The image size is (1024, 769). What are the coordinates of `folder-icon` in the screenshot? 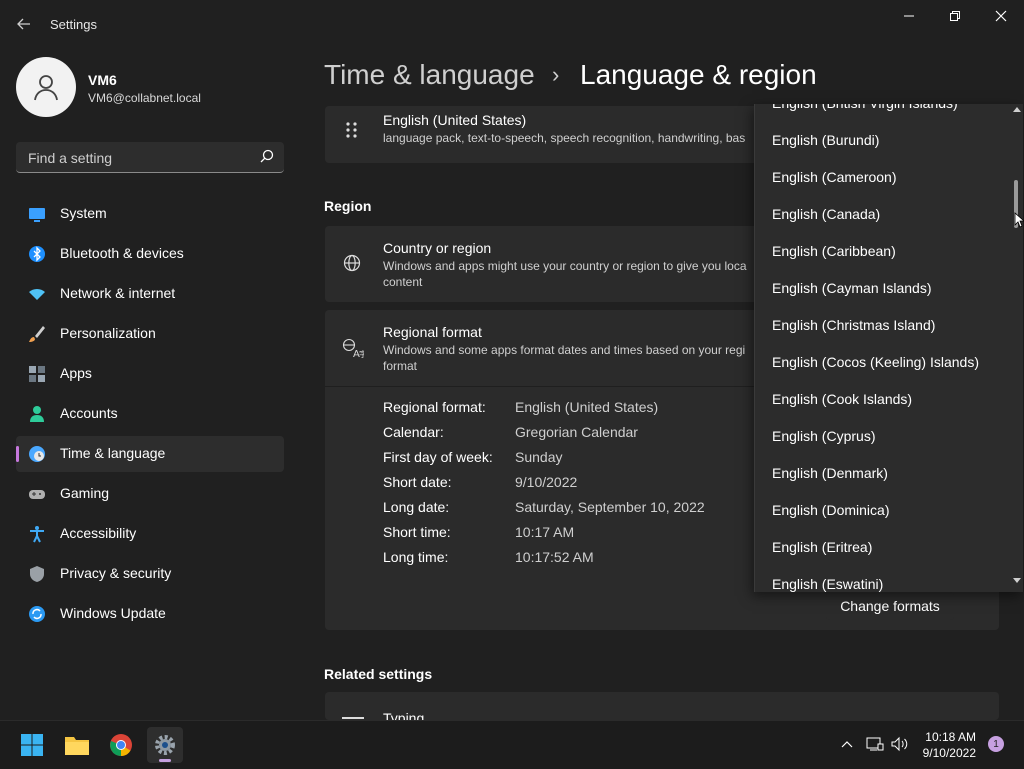 It's located at (77, 746).